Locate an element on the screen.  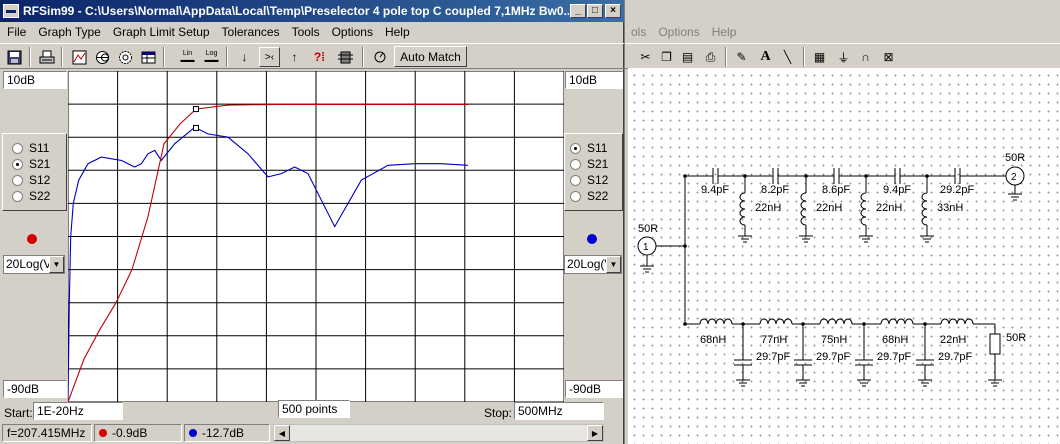
arrow-up-icon: ↑ is located at coordinates (294, 57).